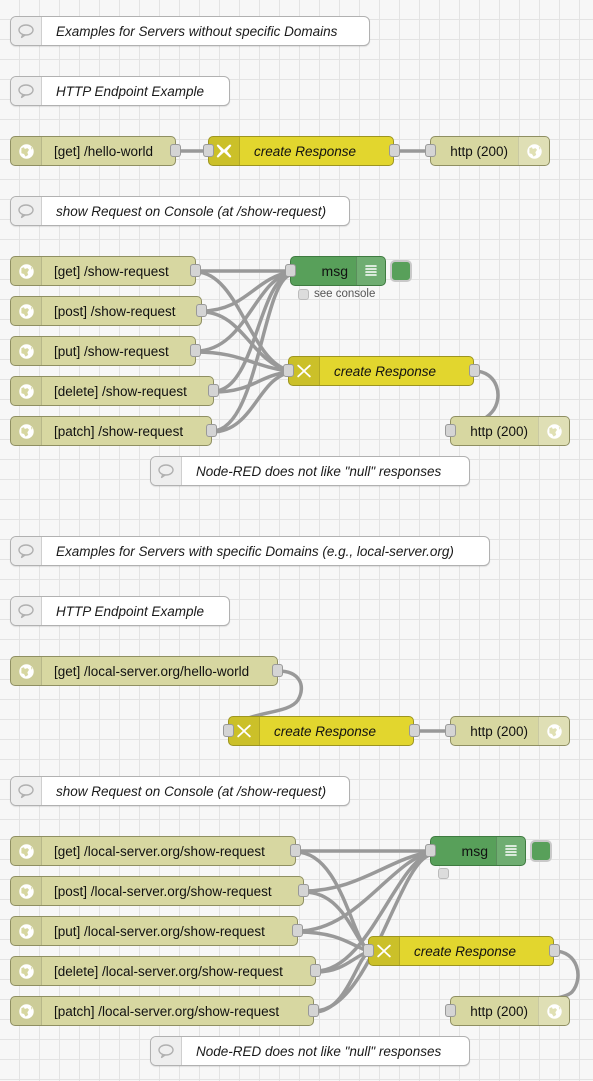 The image size is (593, 1081). I want to click on http-in-node: [post] /show-request, so click(106, 311).